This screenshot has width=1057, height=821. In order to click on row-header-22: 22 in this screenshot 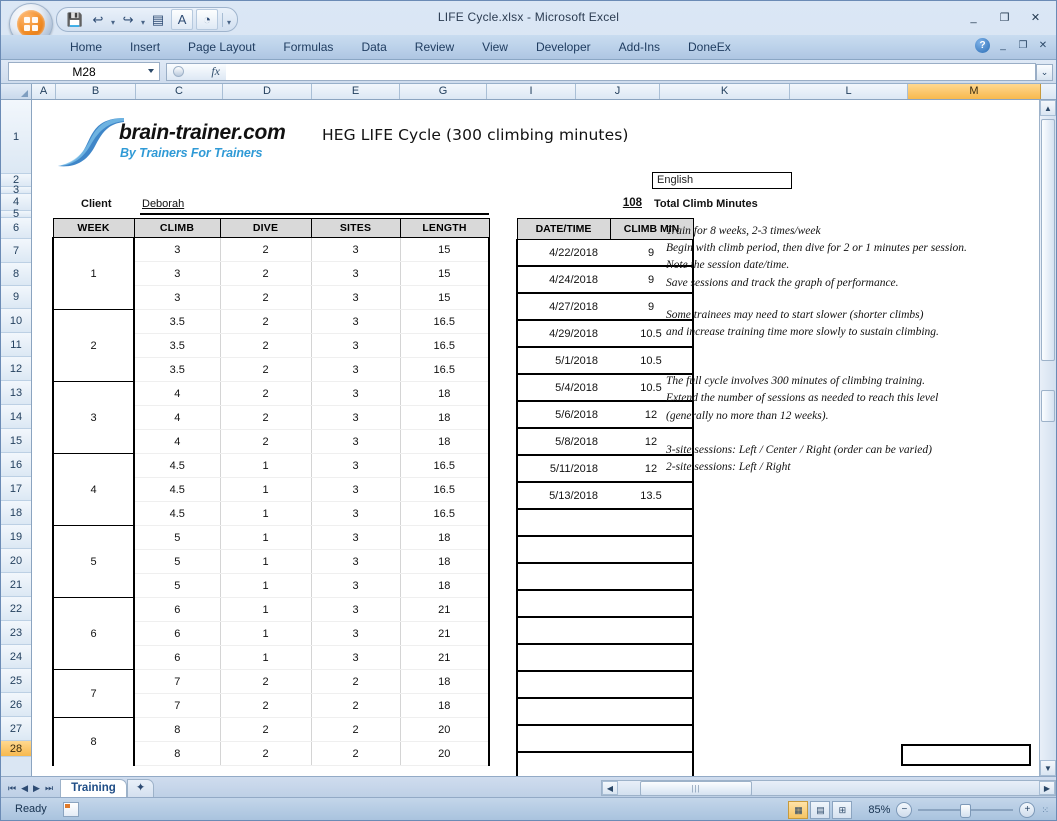, I will do `click(16, 609)`.